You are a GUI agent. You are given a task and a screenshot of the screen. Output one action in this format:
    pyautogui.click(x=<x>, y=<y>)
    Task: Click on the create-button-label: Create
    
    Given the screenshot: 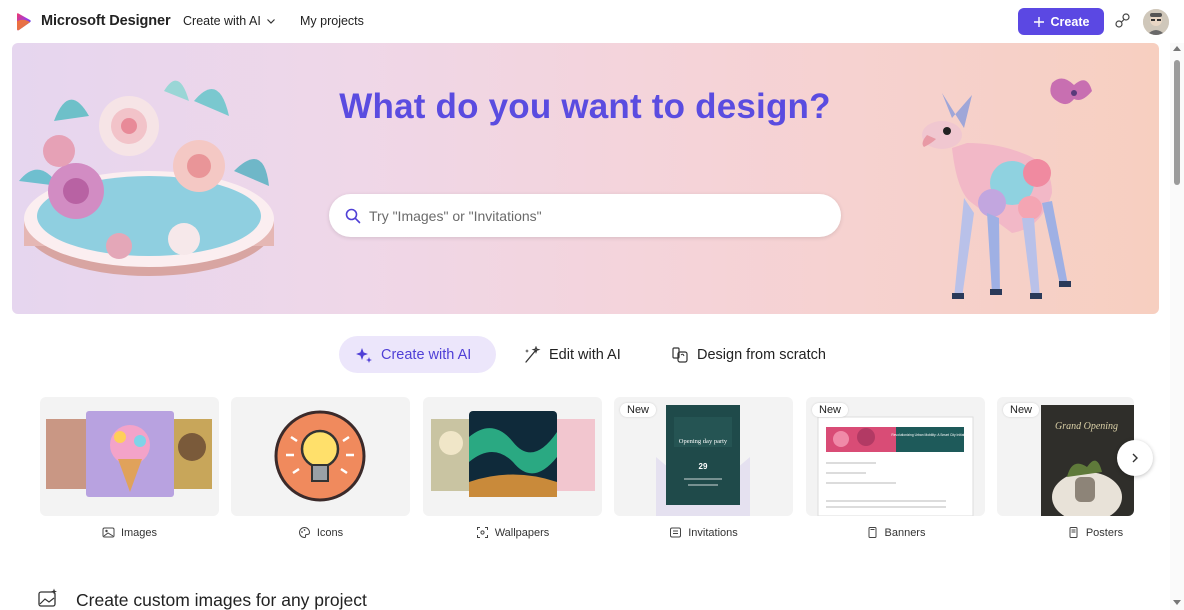 What is the action you would take?
    pyautogui.click(x=1070, y=21)
    